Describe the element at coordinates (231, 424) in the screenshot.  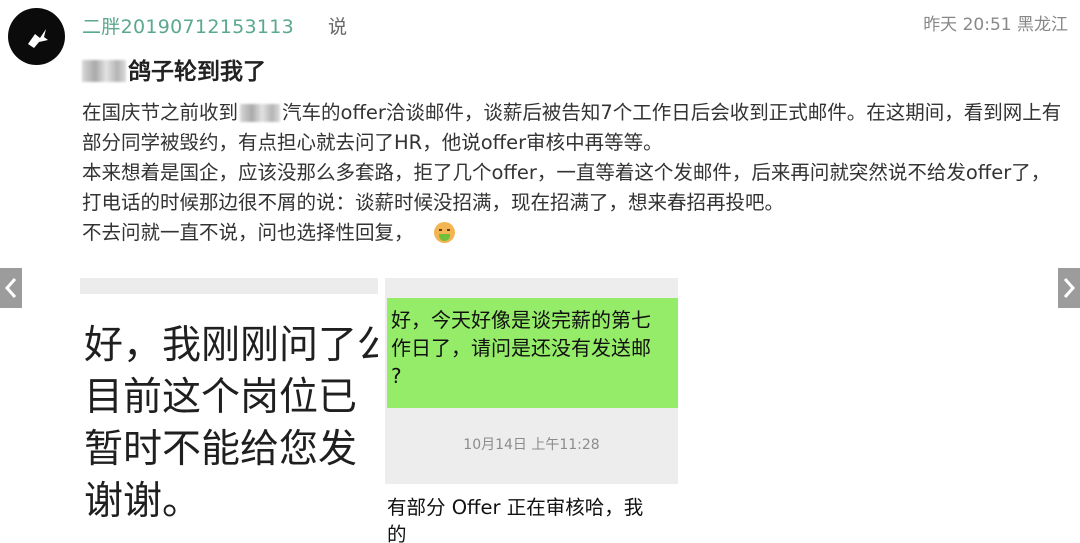
I see `image-left-text: 好，我刚刚问了公 目前这个岗位已 暂时不能给您发 谢谢。` at that location.